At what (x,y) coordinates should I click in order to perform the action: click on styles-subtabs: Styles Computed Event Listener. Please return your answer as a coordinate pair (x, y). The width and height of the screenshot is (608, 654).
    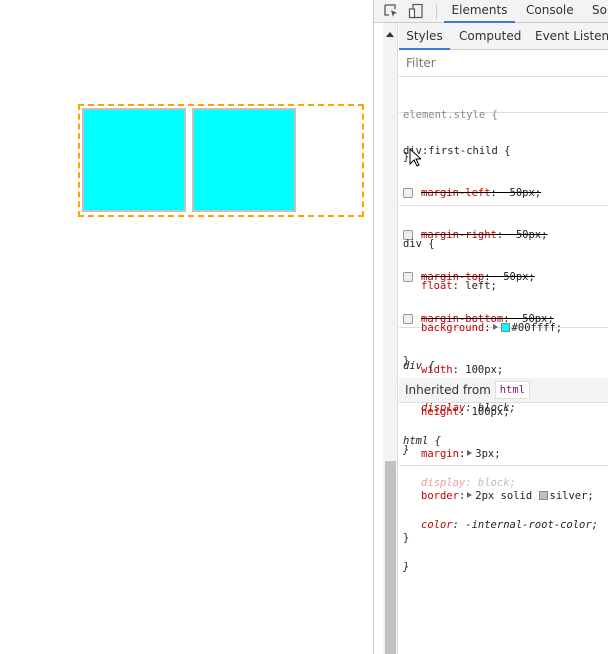
    Looking at the image, I should click on (503, 36).